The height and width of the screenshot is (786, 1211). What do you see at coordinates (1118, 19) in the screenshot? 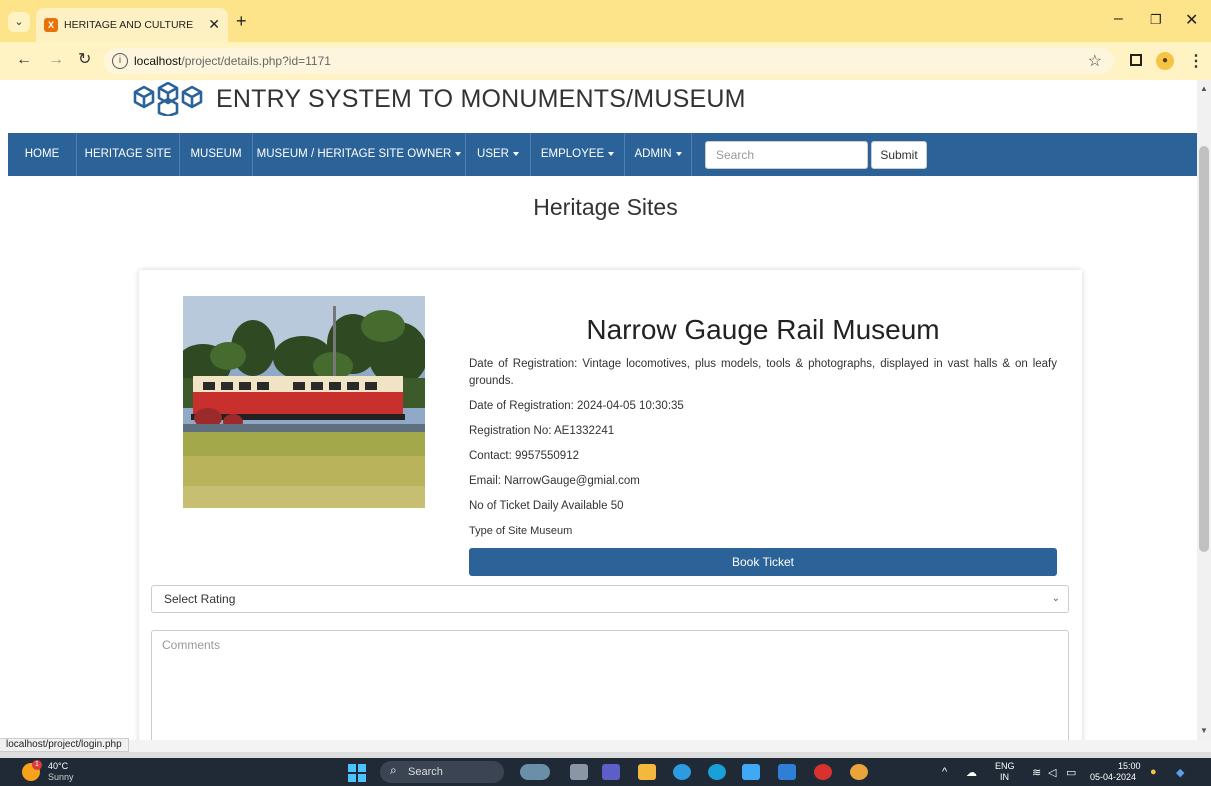
I see `minimize-icon: –` at bounding box center [1118, 19].